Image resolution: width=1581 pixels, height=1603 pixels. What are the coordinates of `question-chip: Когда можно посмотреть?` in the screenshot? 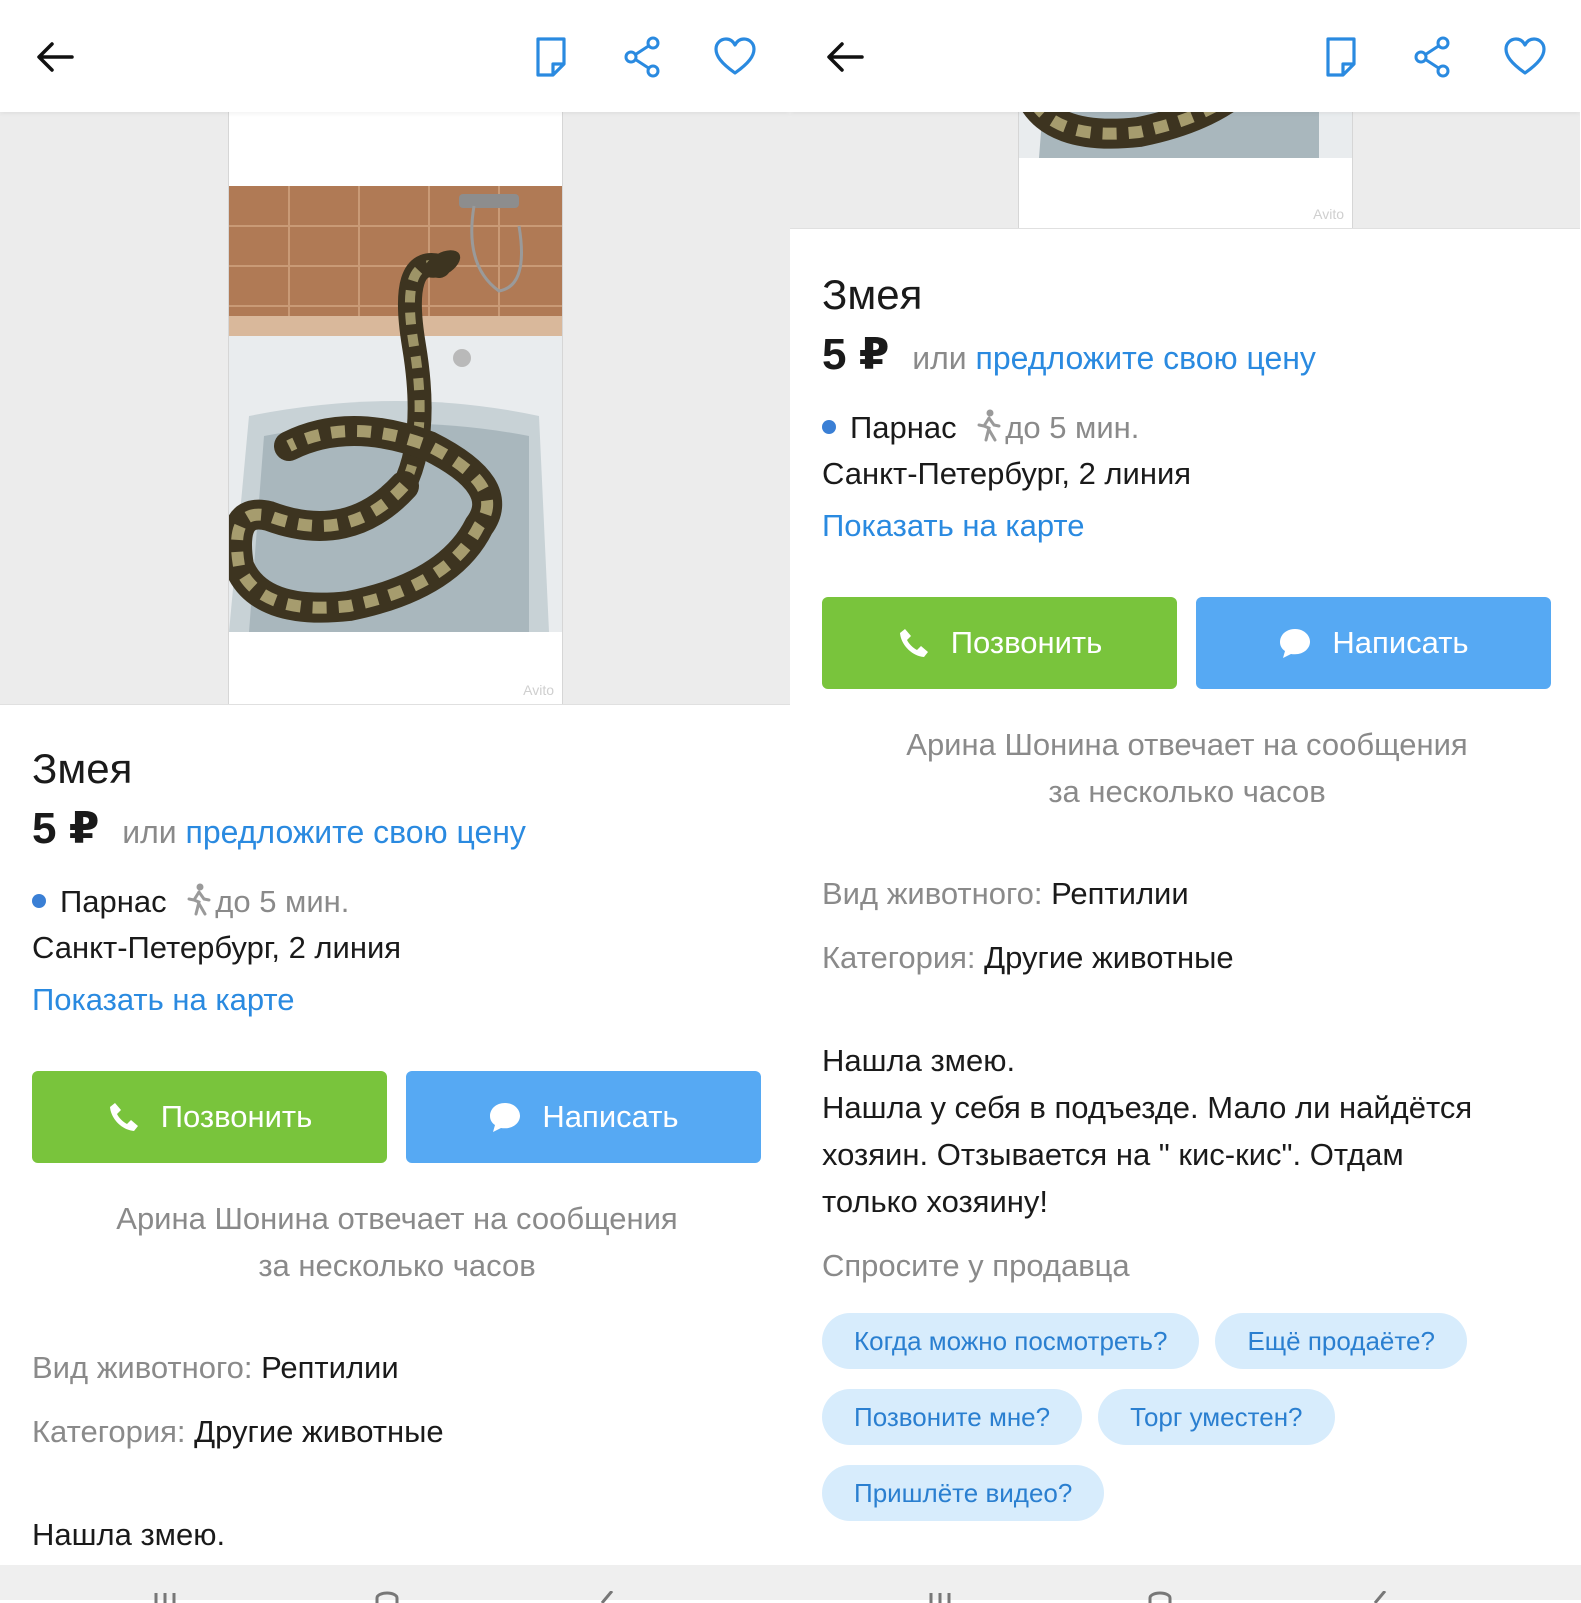 It's located at (1011, 1341).